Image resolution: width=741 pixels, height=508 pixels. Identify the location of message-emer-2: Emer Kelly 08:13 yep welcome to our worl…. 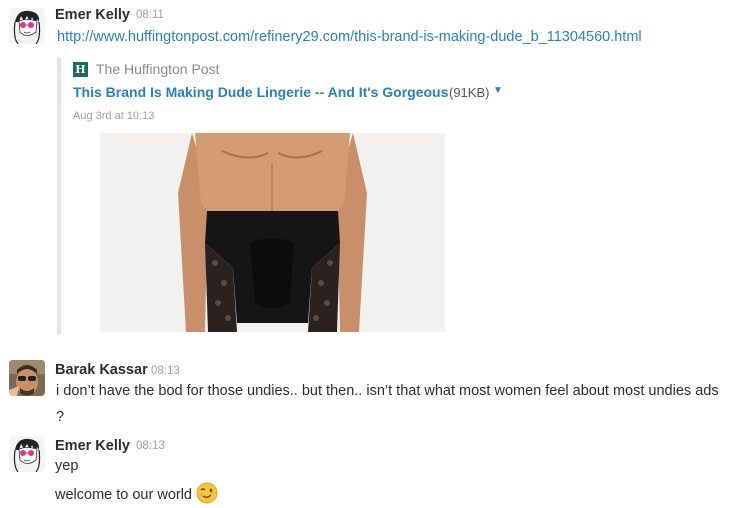
(370, 469).